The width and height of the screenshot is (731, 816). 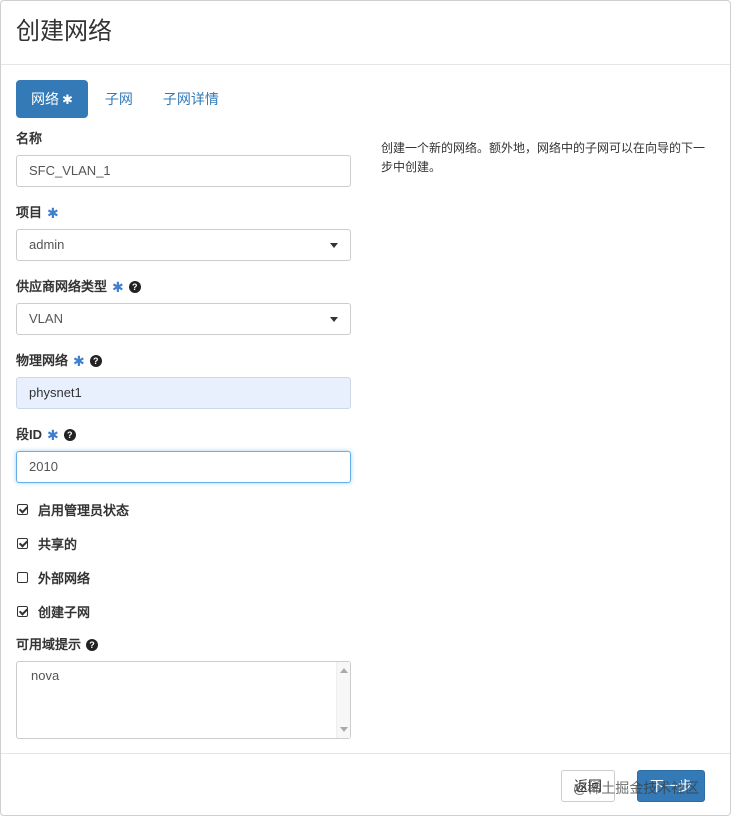 I want to click on external-network-checkbox, so click(x=22, y=577).